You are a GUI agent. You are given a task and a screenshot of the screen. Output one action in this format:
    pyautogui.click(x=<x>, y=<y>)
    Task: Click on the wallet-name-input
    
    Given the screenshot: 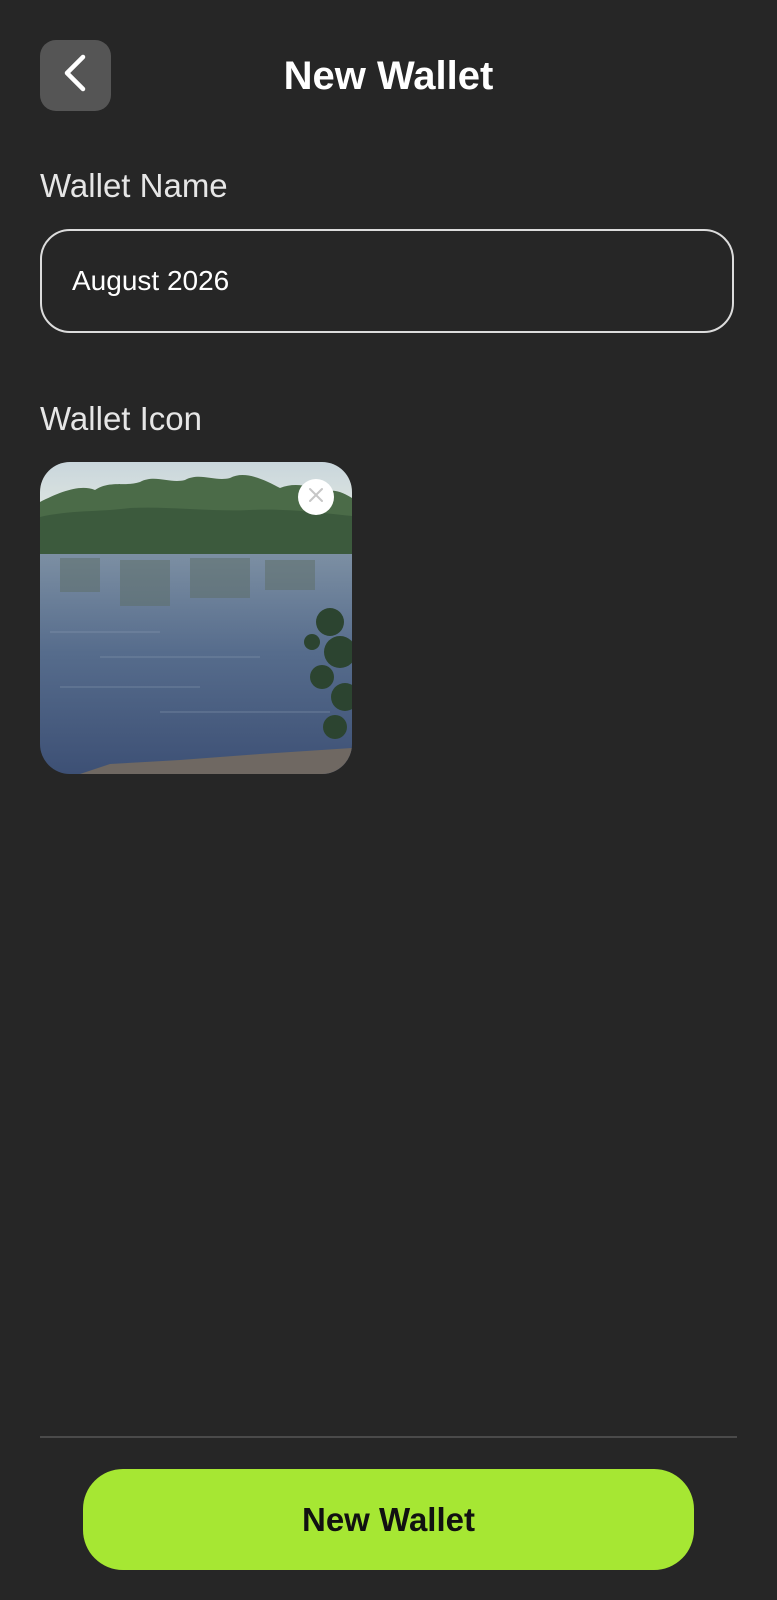 What is the action you would take?
    pyautogui.click(x=387, y=281)
    